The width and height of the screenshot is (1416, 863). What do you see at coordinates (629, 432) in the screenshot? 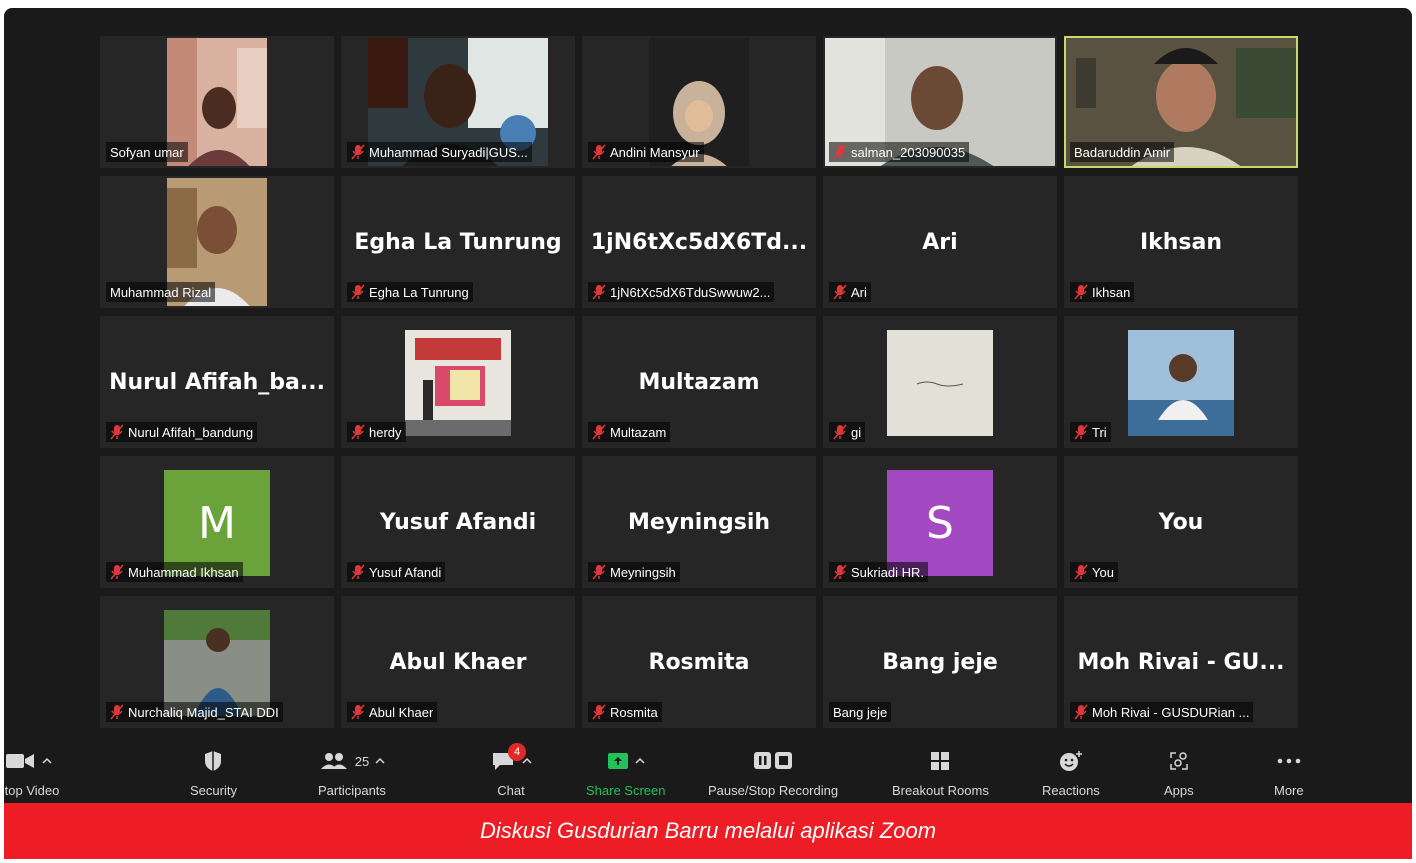
I see `participant-name-label: Multazam` at bounding box center [629, 432].